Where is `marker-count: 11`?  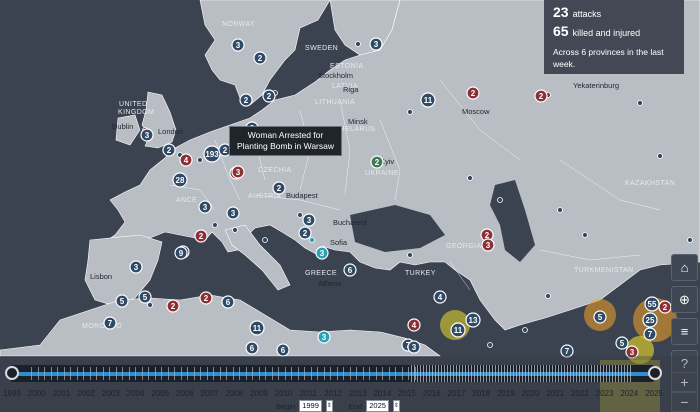 marker-count: 11 is located at coordinates (257, 328).